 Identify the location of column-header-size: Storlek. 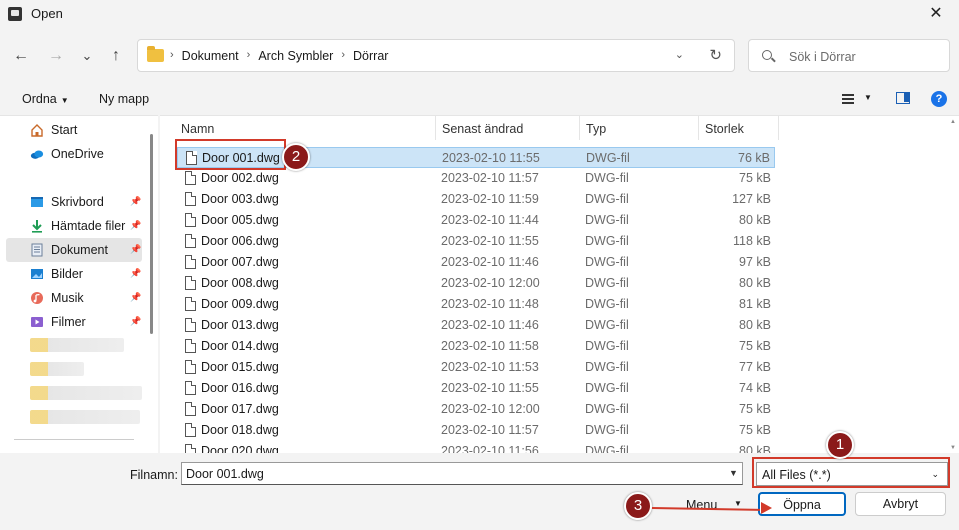
(739, 128).